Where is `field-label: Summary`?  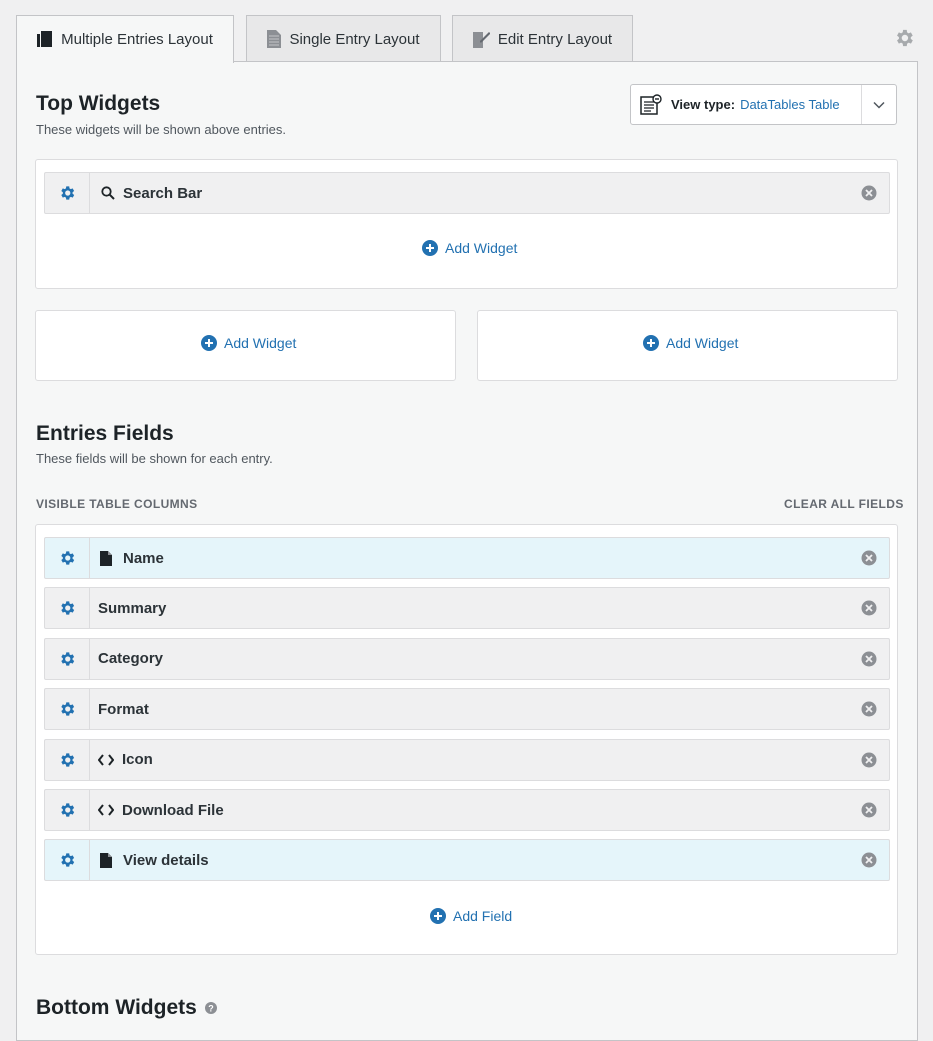 field-label: Summary is located at coordinates (132, 608).